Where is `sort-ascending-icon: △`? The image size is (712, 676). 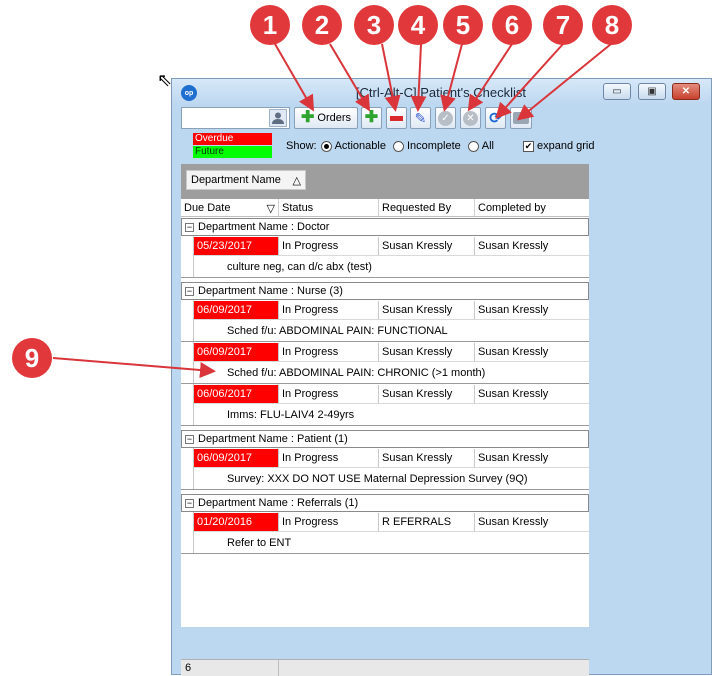 sort-ascending-icon: △ is located at coordinates (297, 180).